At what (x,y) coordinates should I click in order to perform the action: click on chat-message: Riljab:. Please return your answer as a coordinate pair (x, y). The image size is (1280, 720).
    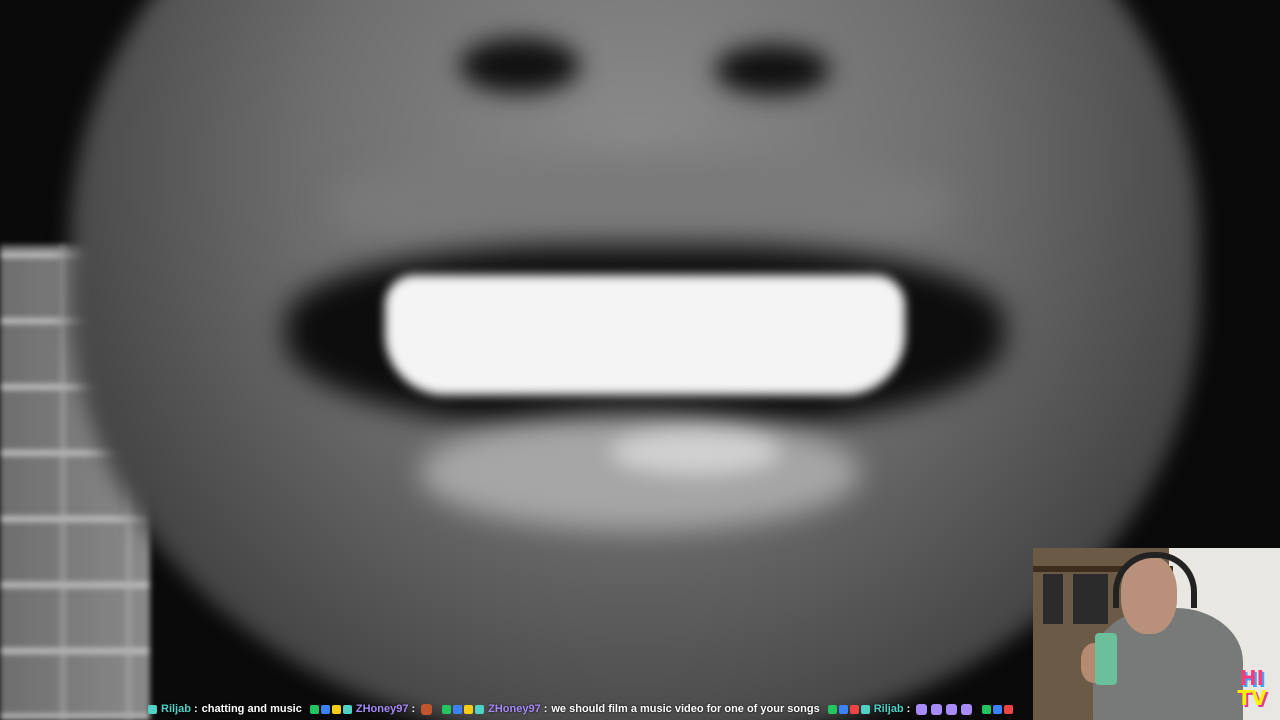
    Looking at the image, I should click on (901, 709).